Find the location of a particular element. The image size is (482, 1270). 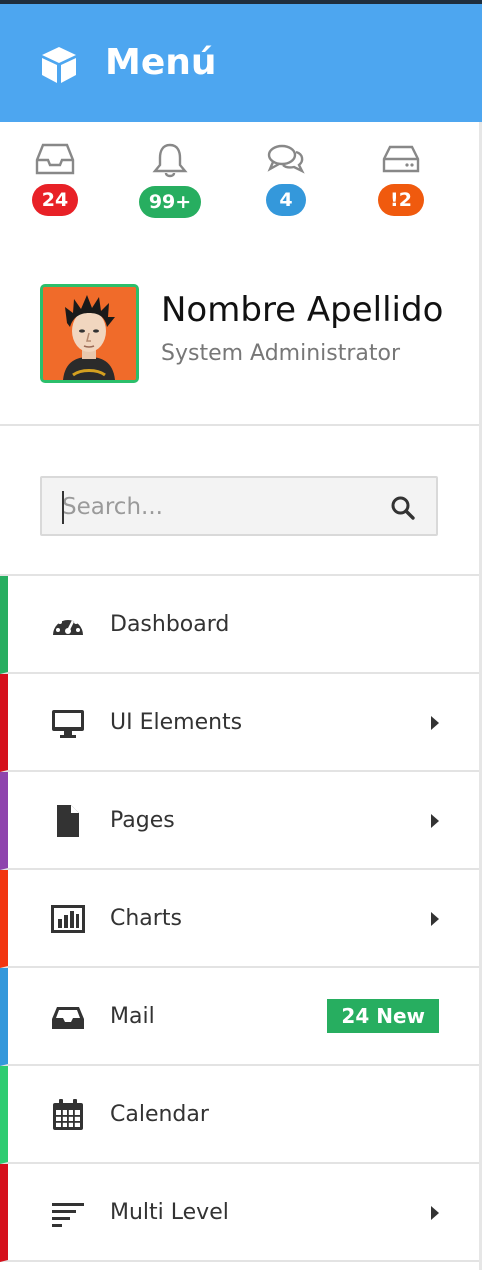

search-box is located at coordinates (239, 506).